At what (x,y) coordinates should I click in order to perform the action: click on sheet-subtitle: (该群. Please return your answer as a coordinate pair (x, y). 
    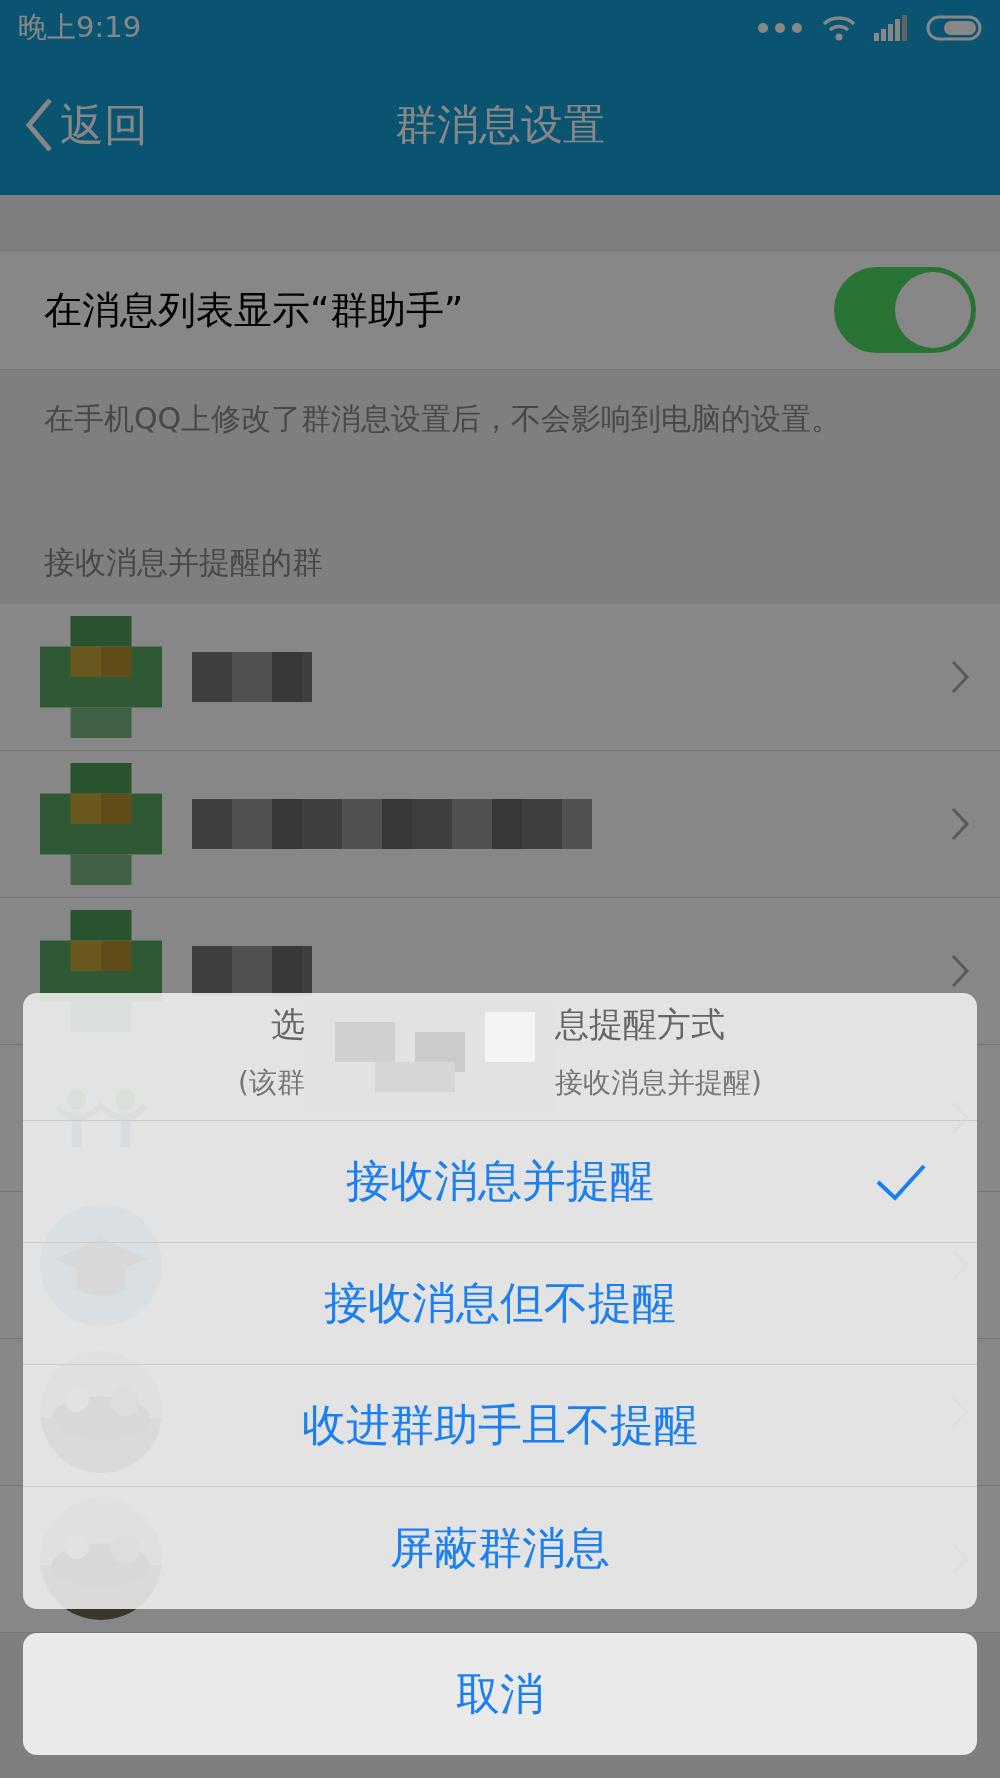
    Looking at the image, I should click on (271, 1082).